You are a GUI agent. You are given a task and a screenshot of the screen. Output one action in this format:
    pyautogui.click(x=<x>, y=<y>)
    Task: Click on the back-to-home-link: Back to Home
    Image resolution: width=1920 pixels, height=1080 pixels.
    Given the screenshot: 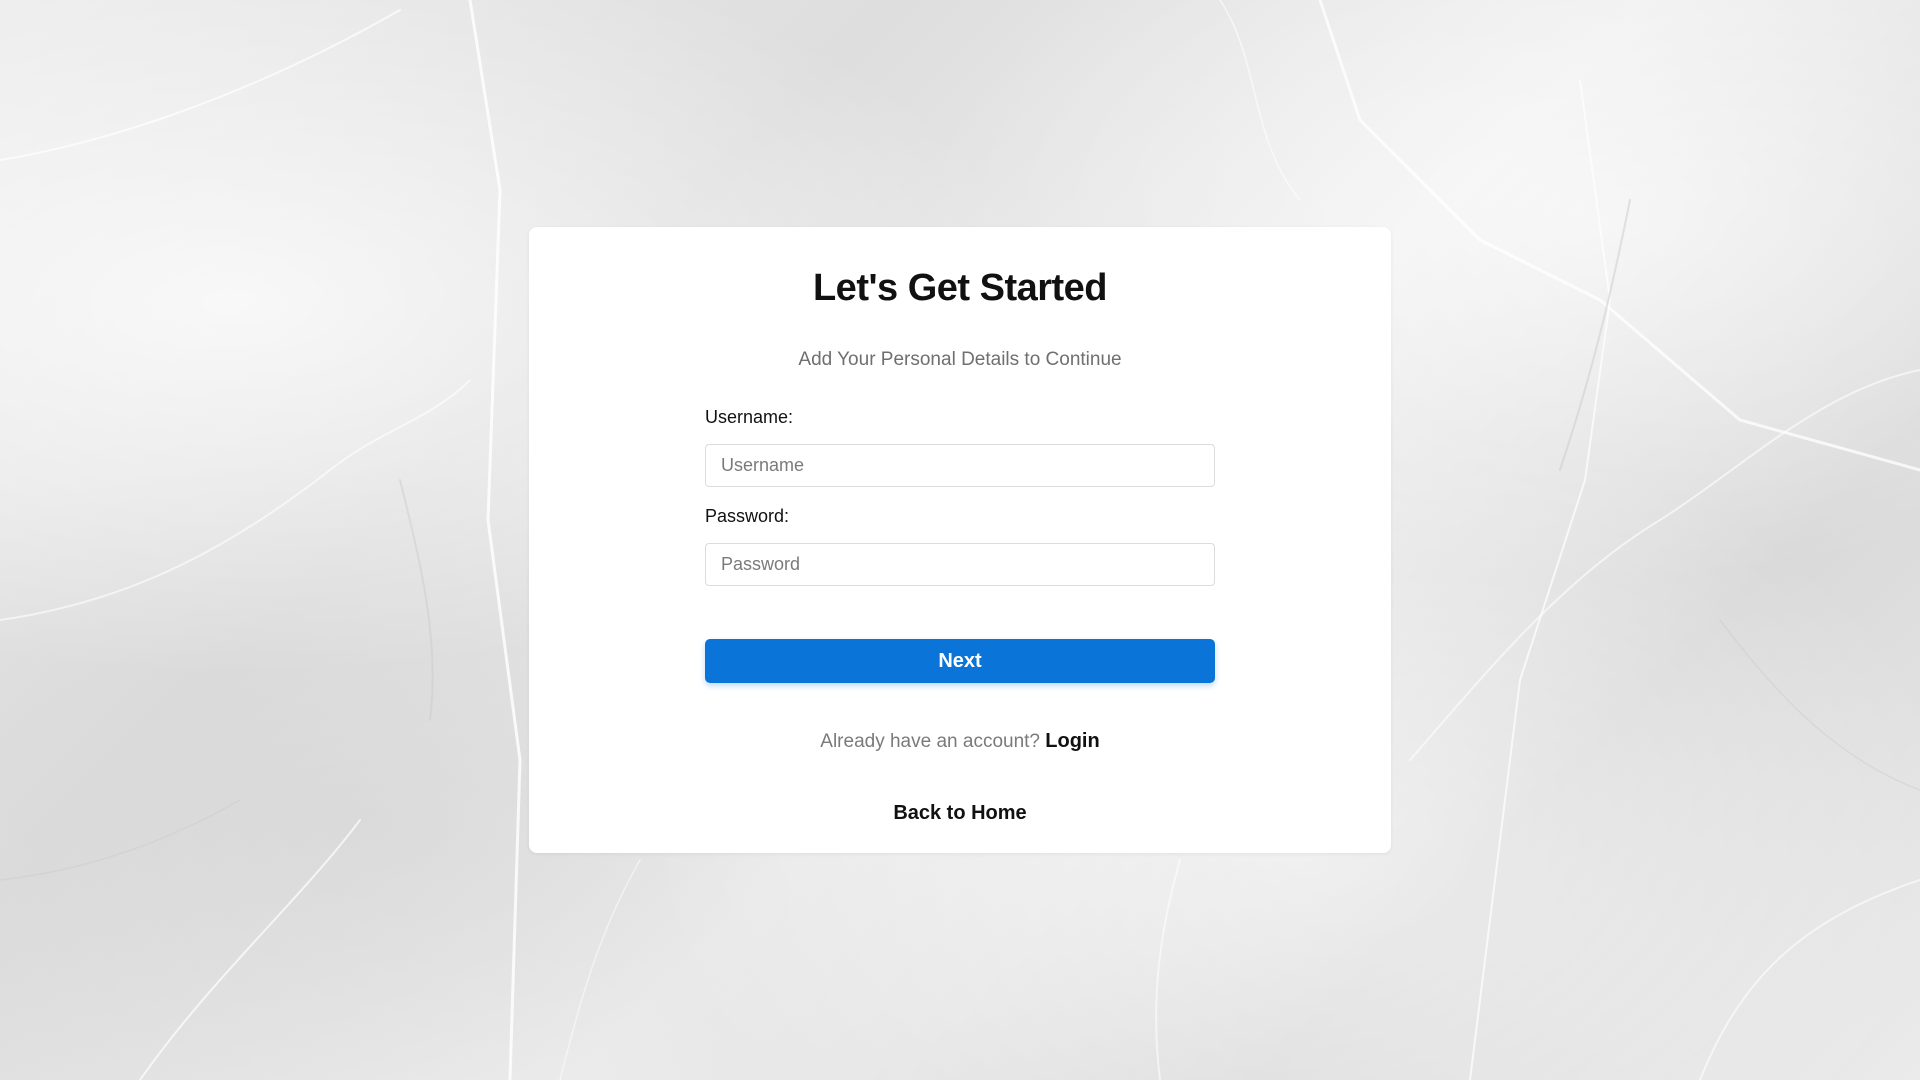 What is the action you would take?
    pyautogui.click(x=960, y=813)
    